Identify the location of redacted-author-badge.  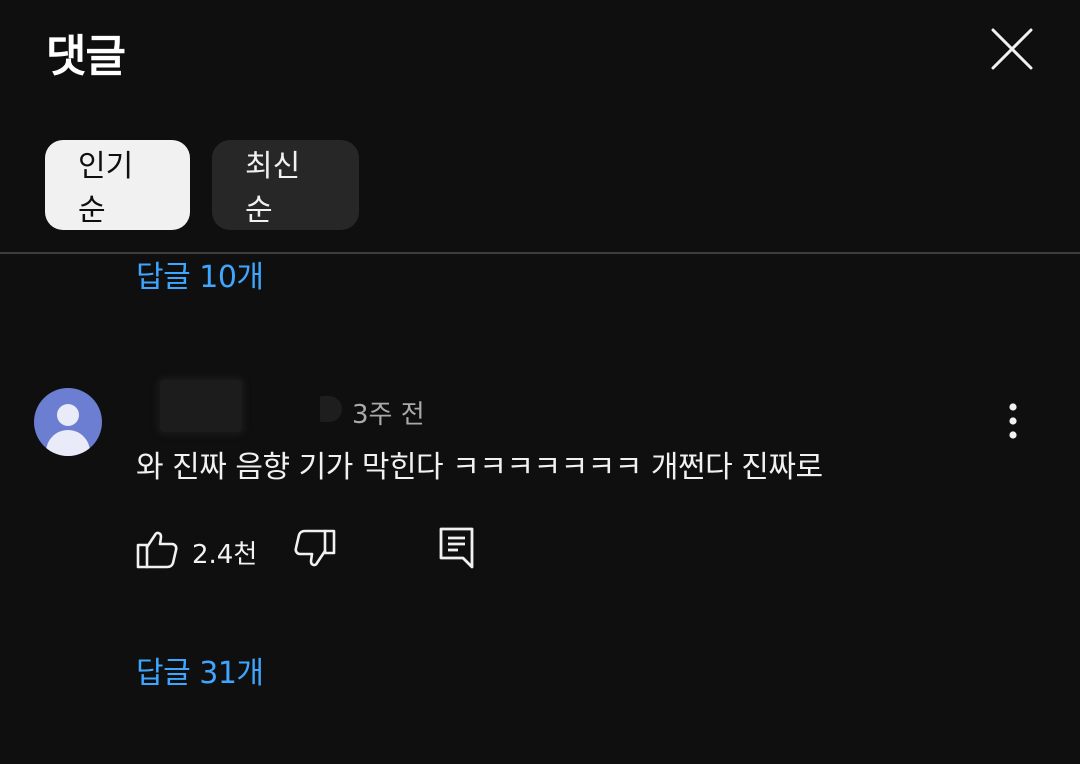
(331, 409).